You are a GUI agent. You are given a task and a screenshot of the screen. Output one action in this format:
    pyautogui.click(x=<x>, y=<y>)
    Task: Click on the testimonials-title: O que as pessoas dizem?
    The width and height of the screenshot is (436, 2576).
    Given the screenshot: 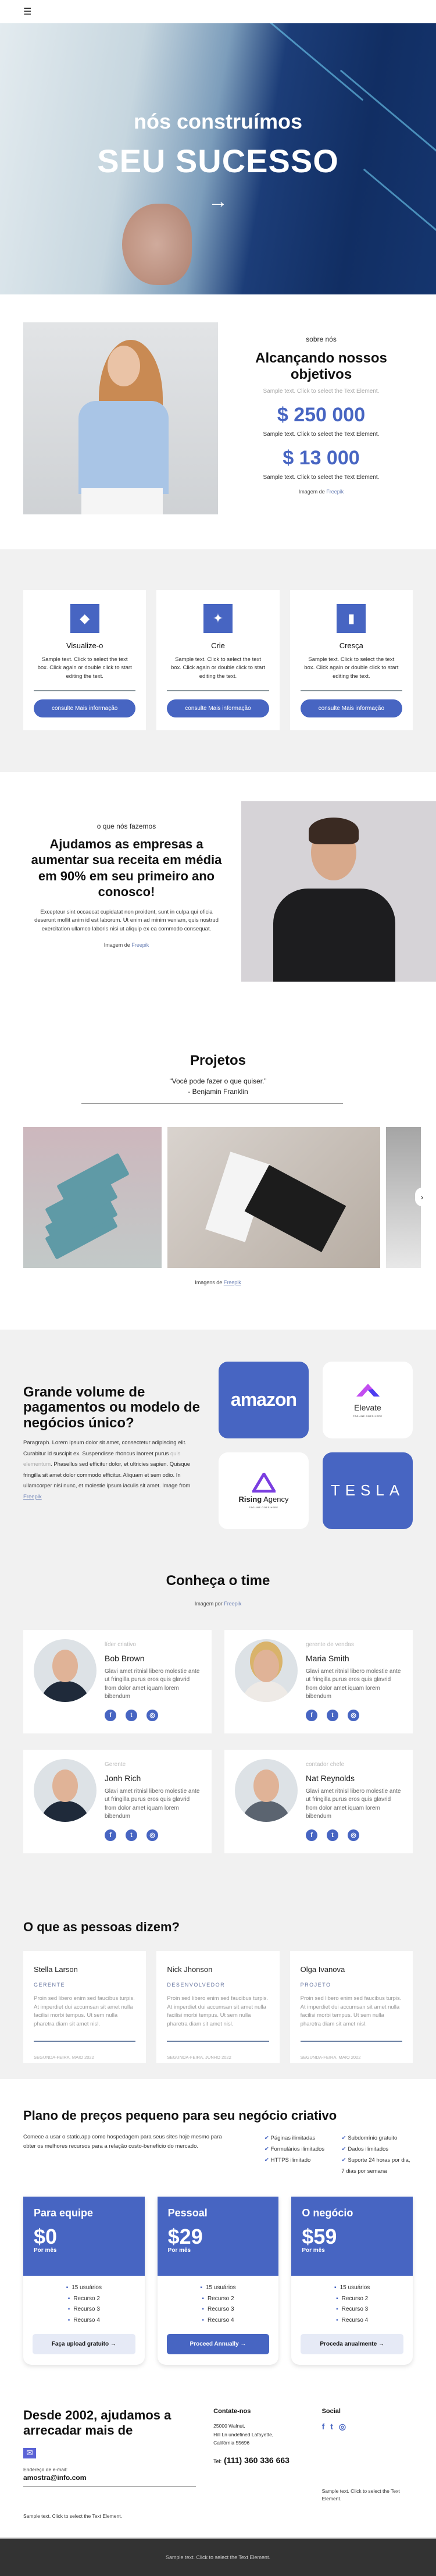 What is the action you would take?
    pyautogui.click(x=102, y=1926)
    